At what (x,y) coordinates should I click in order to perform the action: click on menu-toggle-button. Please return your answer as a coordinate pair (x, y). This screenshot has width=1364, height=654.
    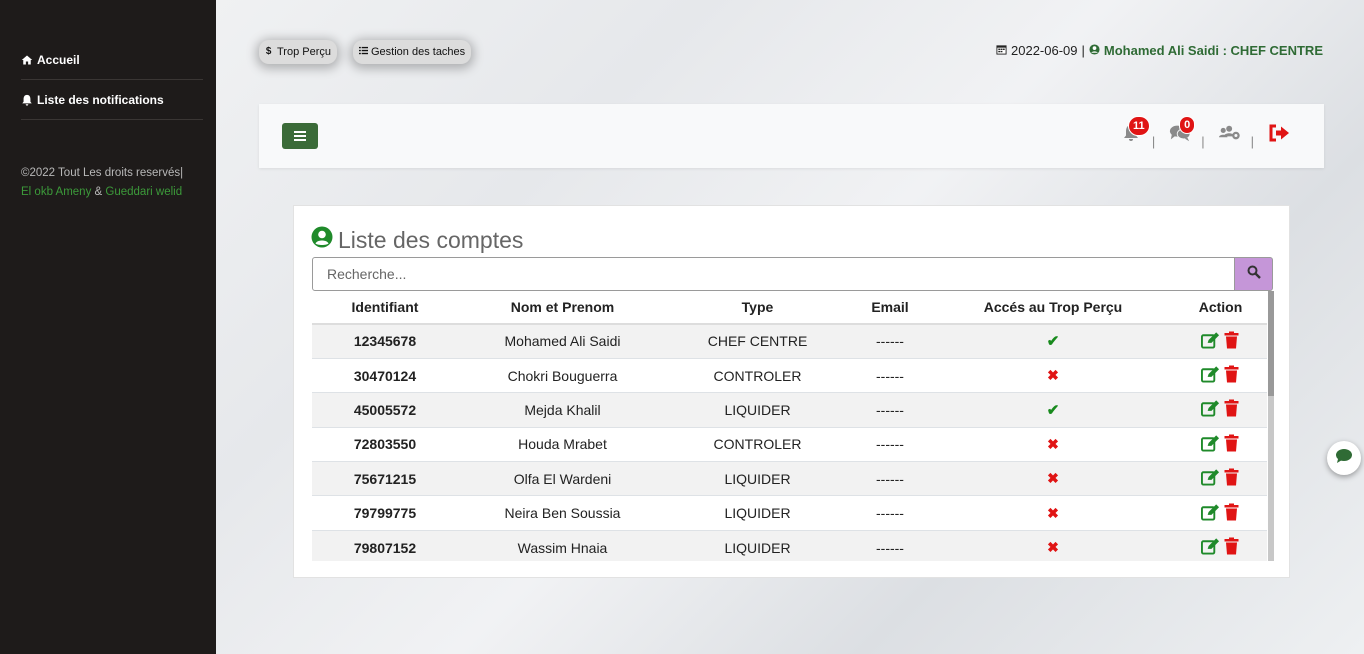
    Looking at the image, I should click on (300, 136).